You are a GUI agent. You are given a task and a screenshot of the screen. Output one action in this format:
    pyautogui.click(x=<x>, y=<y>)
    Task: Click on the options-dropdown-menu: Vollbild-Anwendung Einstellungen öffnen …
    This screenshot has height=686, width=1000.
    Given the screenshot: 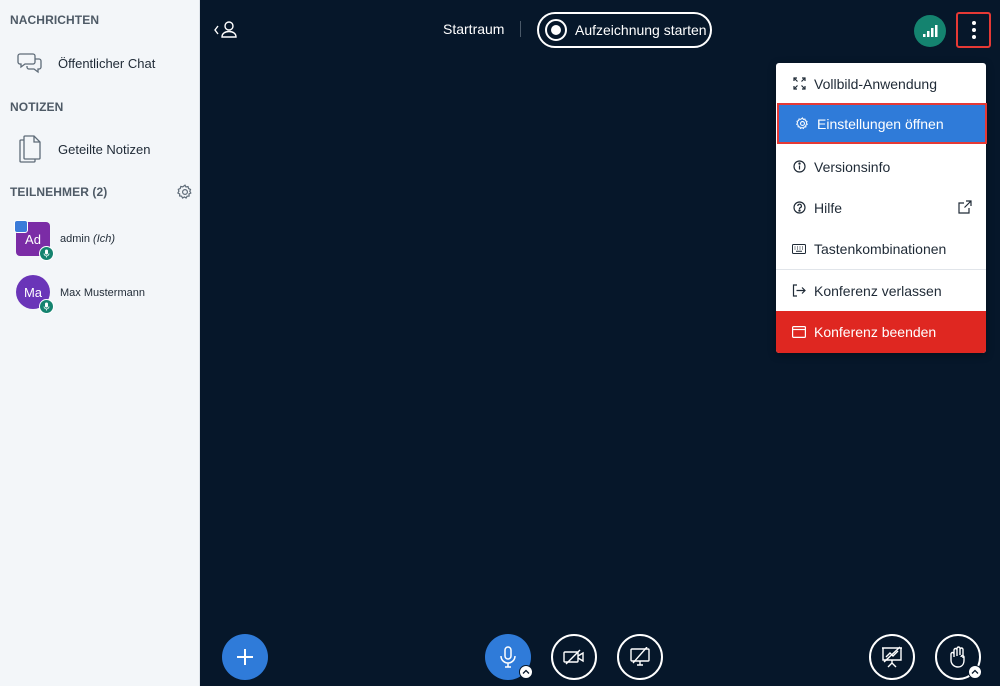 What is the action you would take?
    pyautogui.click(x=881, y=208)
    